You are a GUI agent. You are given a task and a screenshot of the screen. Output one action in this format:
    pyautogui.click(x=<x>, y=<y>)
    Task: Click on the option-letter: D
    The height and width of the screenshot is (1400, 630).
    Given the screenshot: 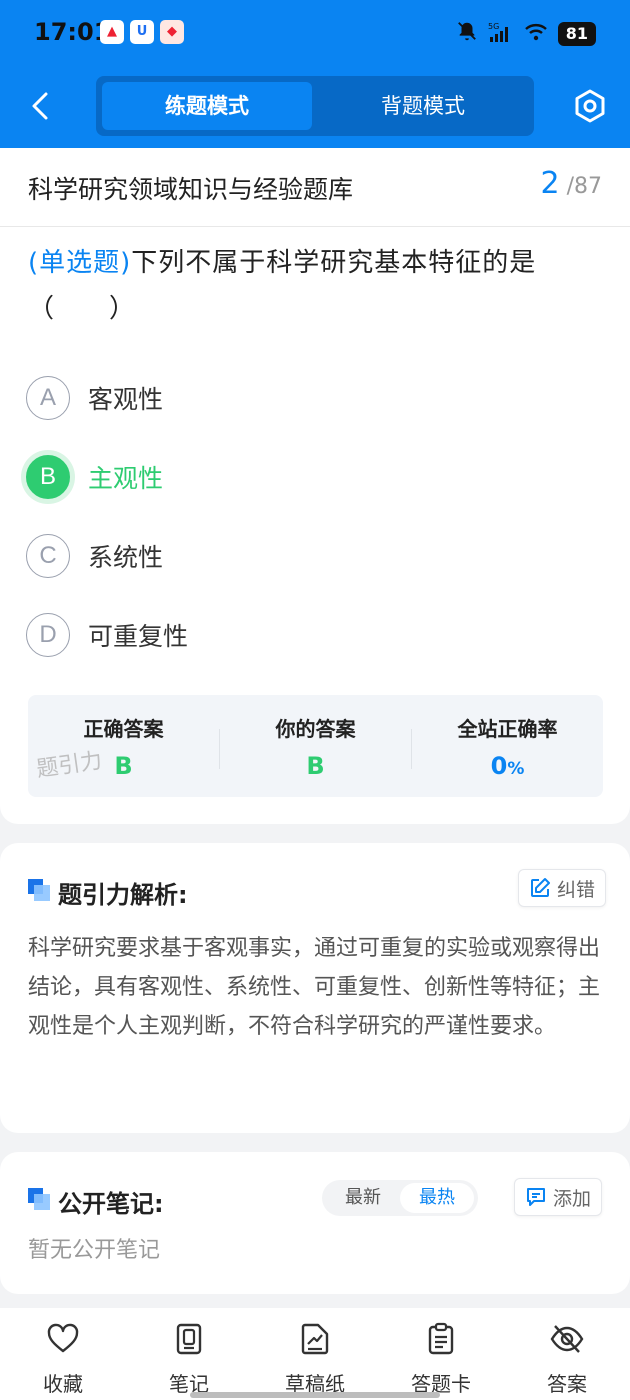 What is the action you would take?
    pyautogui.click(x=48, y=635)
    